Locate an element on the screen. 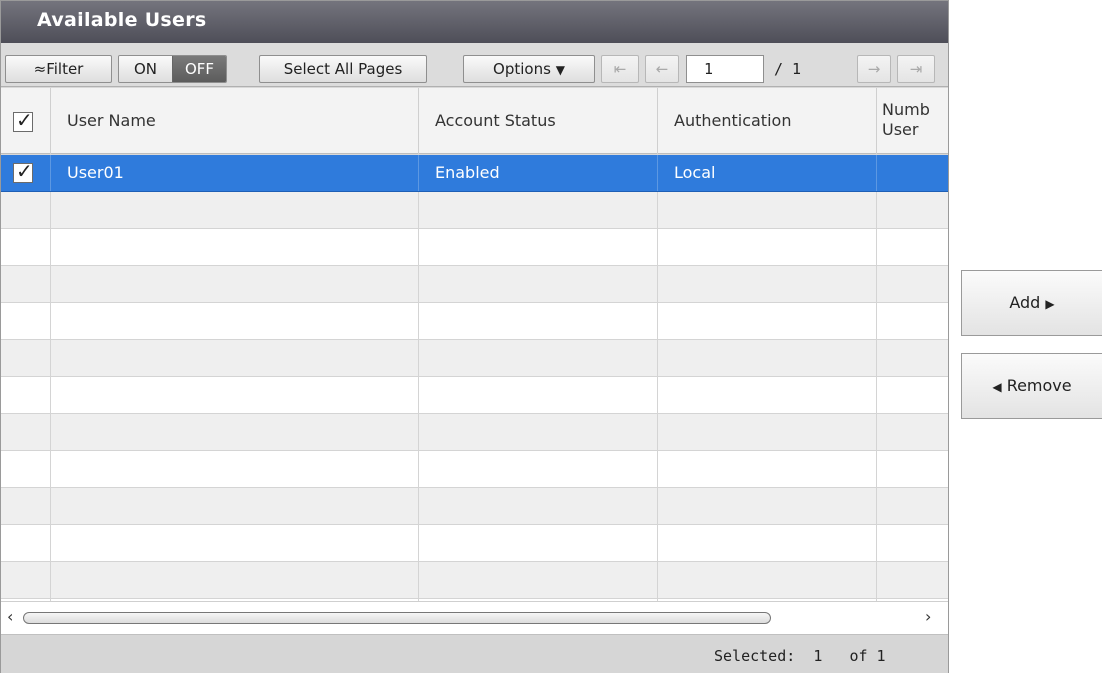  first-page-icon: ⇤ is located at coordinates (620, 69).